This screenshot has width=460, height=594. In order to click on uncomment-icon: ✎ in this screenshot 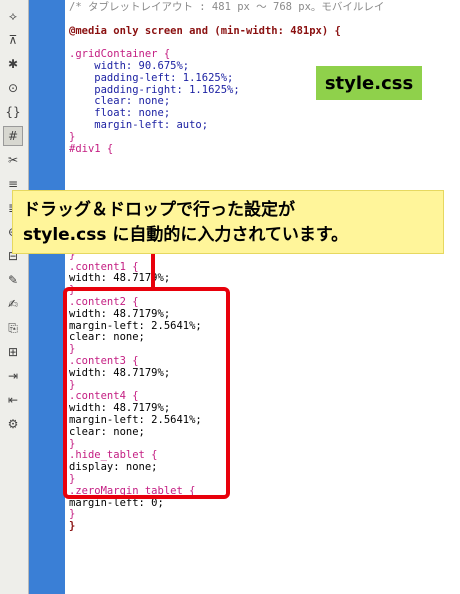, I will do `click(13, 280)`.